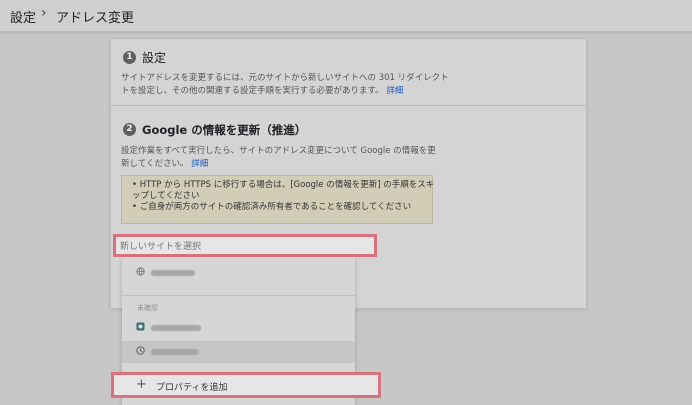 Image resolution: width=692 pixels, height=405 pixels. Describe the element at coordinates (140, 271) in the screenshot. I see `globe-icon` at that location.